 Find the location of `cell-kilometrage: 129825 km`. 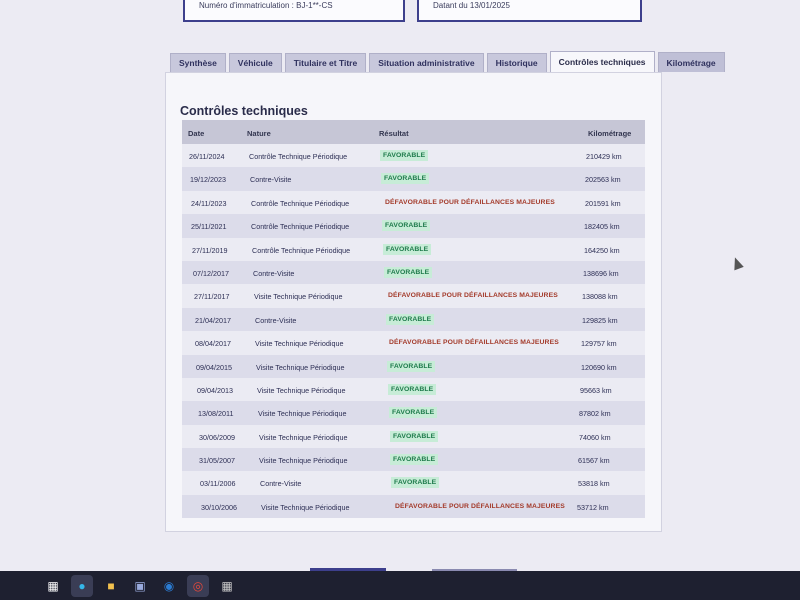

cell-kilometrage: 129825 km is located at coordinates (600, 320).